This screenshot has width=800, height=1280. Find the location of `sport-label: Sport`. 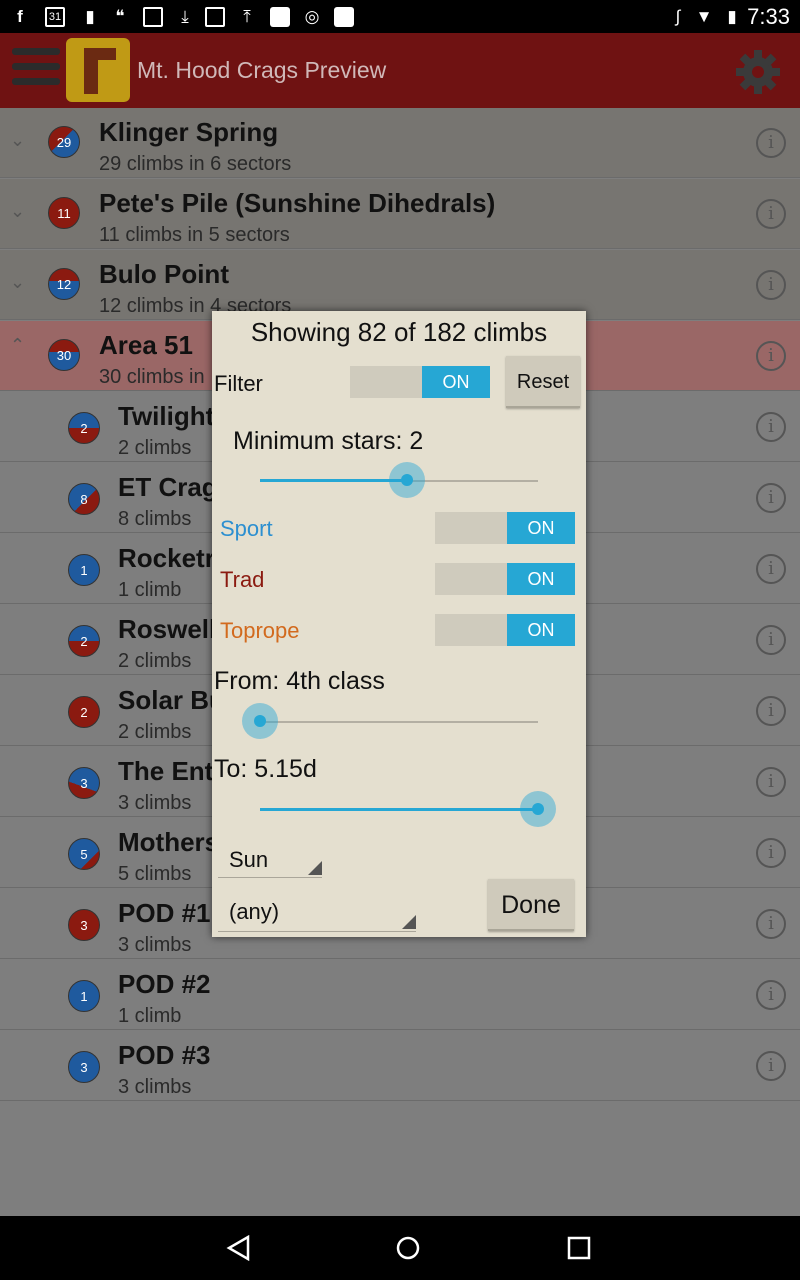

sport-label: Sport is located at coordinates (246, 528).